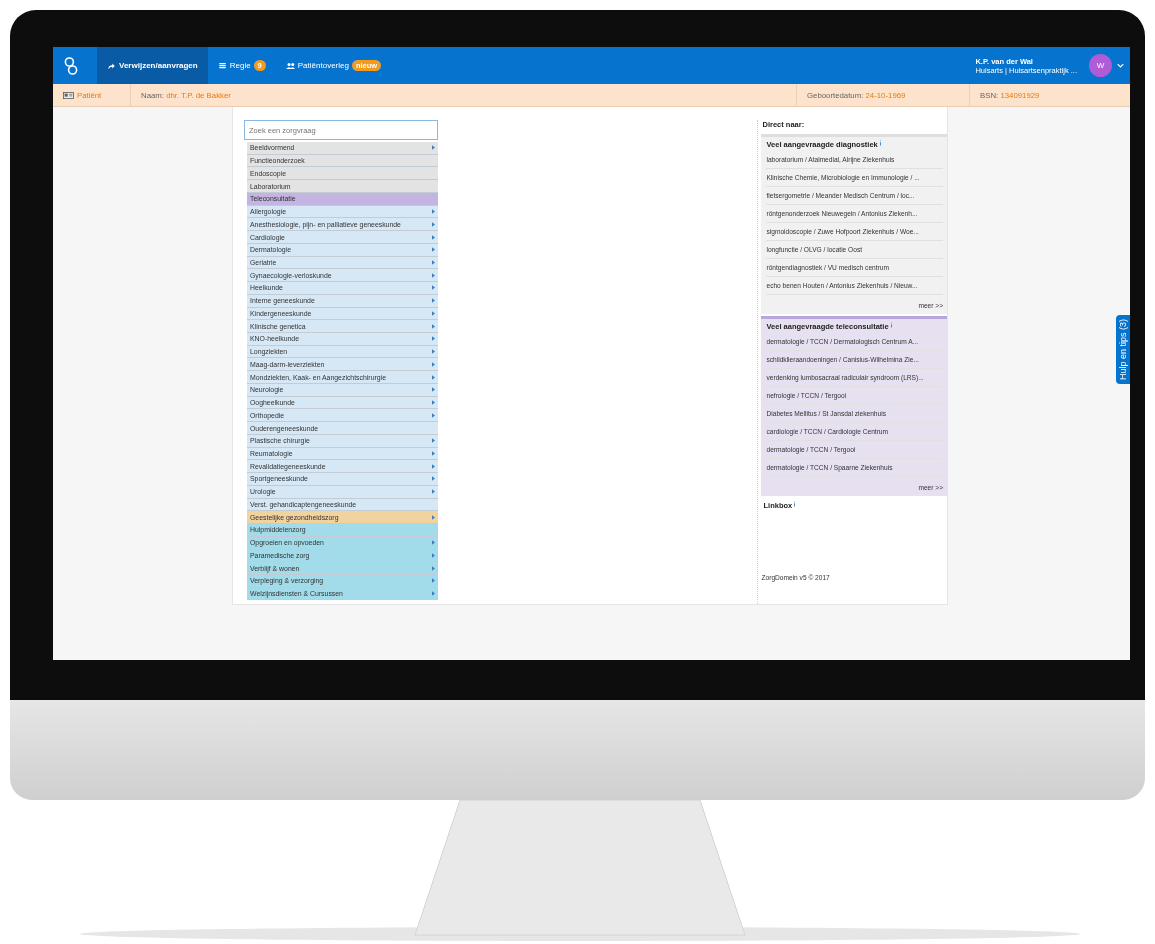 This screenshot has height=944, width=1155. Describe the element at coordinates (111, 65) in the screenshot. I see `share-arrow-icon` at that location.